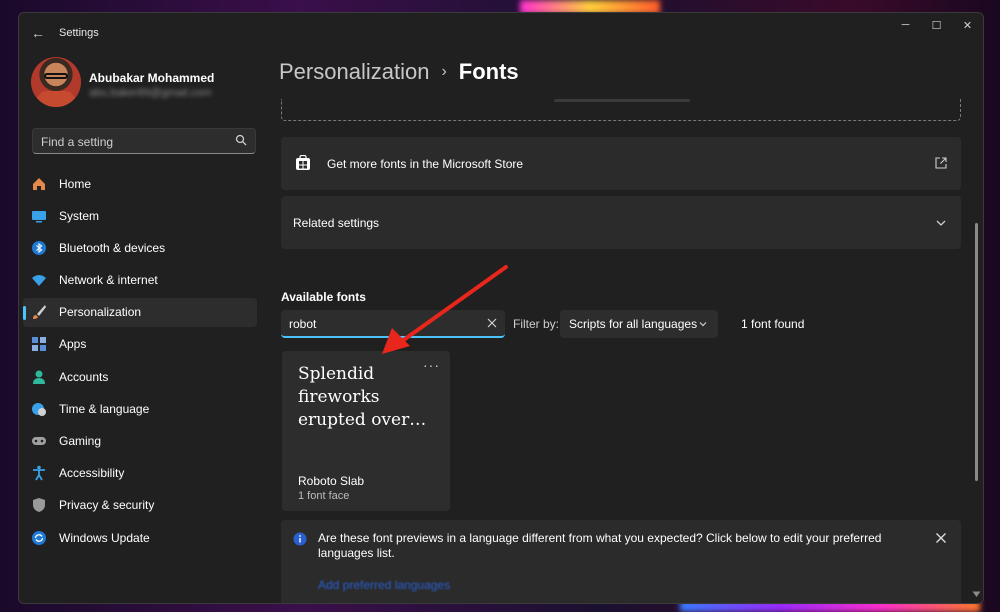 Image resolution: width=1000 pixels, height=612 pixels. What do you see at coordinates (84, 376) in the screenshot?
I see `sidebar-item-label: Accounts` at bounding box center [84, 376].